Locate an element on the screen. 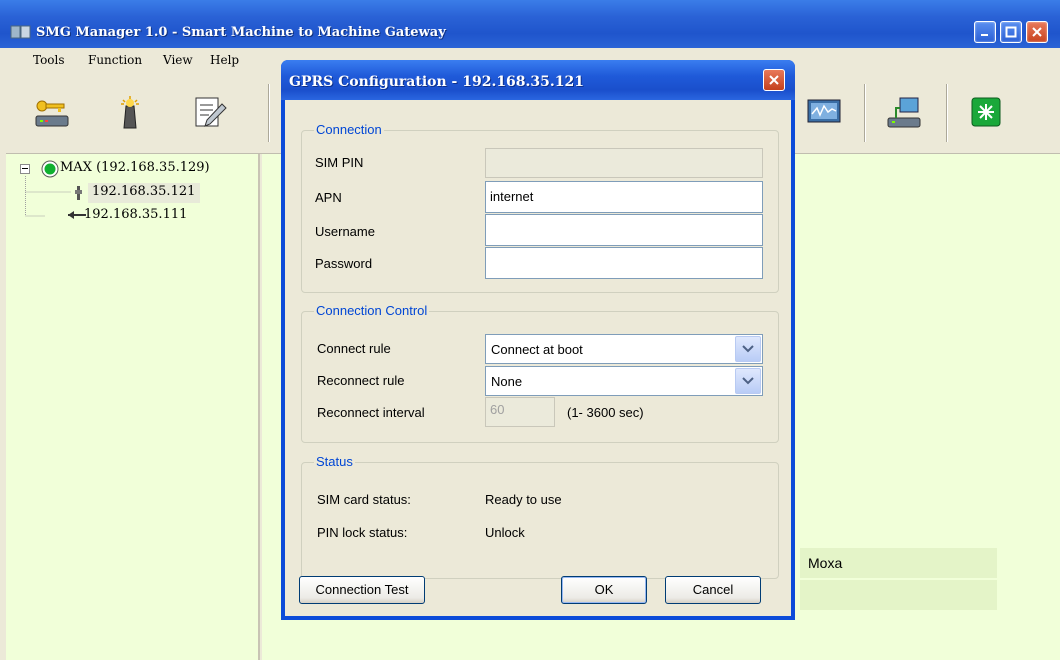  apn-field: internet is located at coordinates (624, 197).